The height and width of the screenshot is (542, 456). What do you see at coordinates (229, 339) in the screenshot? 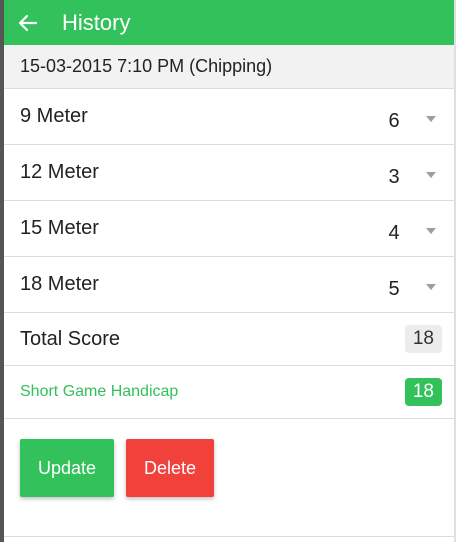
I see `total-score-row: Total Score 18` at bounding box center [229, 339].